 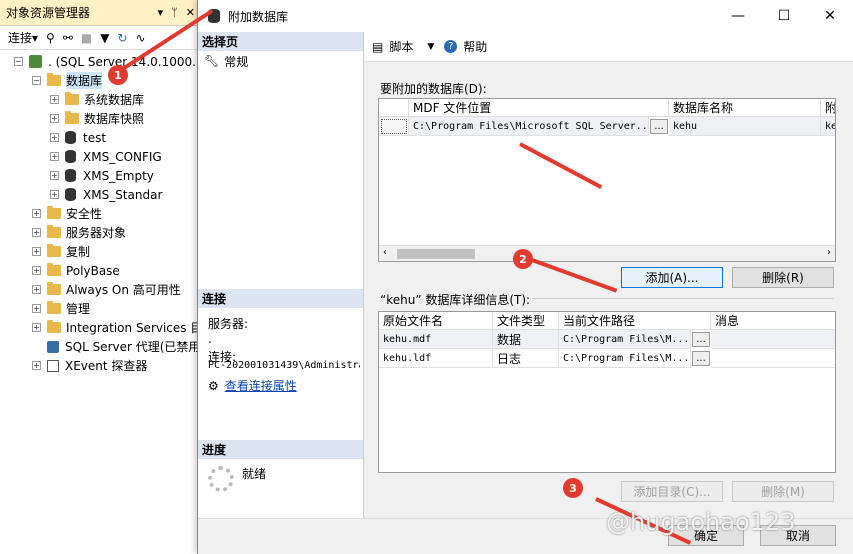 I want to click on column-header: 数据库名称, so click(x=745, y=108).